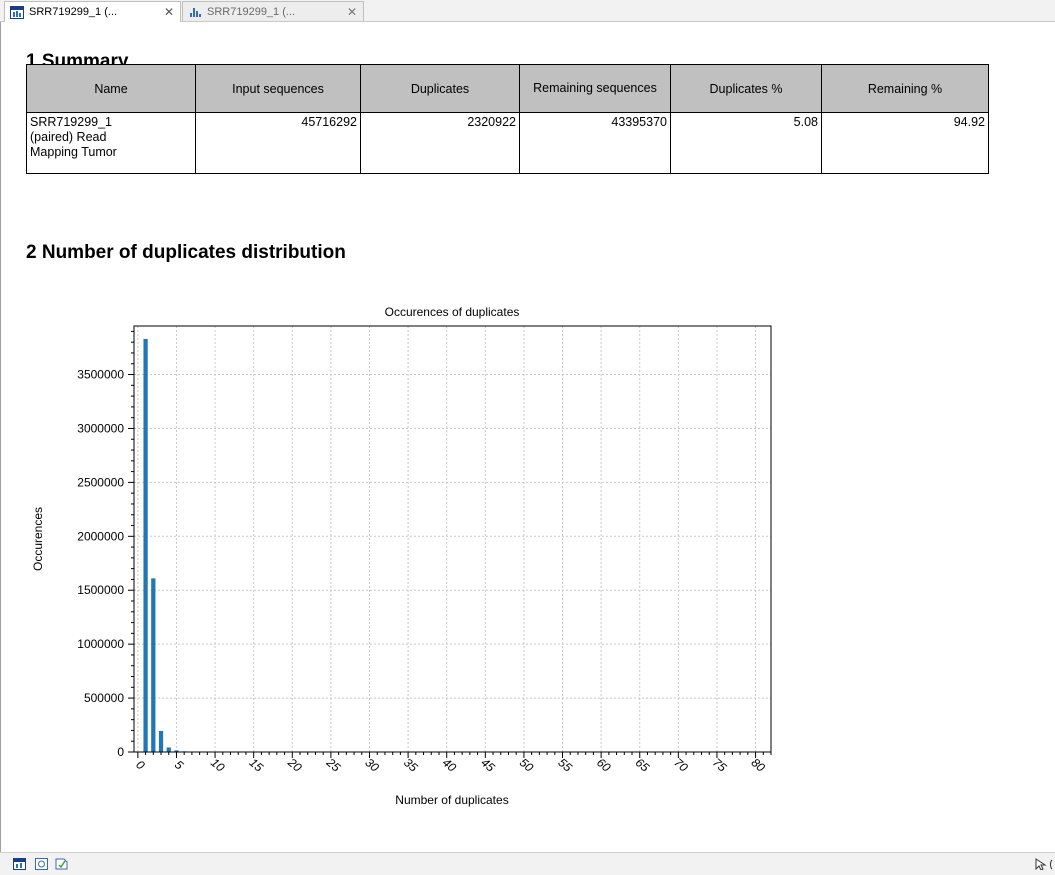 The width and height of the screenshot is (1055, 875). I want to click on x-tick-label: 20, so click(294, 765).